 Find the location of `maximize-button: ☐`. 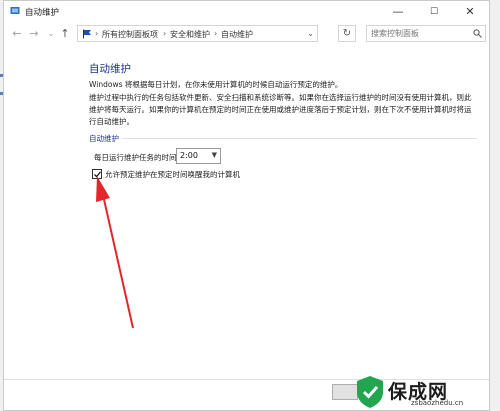

maximize-button: ☐ is located at coordinates (434, 12).